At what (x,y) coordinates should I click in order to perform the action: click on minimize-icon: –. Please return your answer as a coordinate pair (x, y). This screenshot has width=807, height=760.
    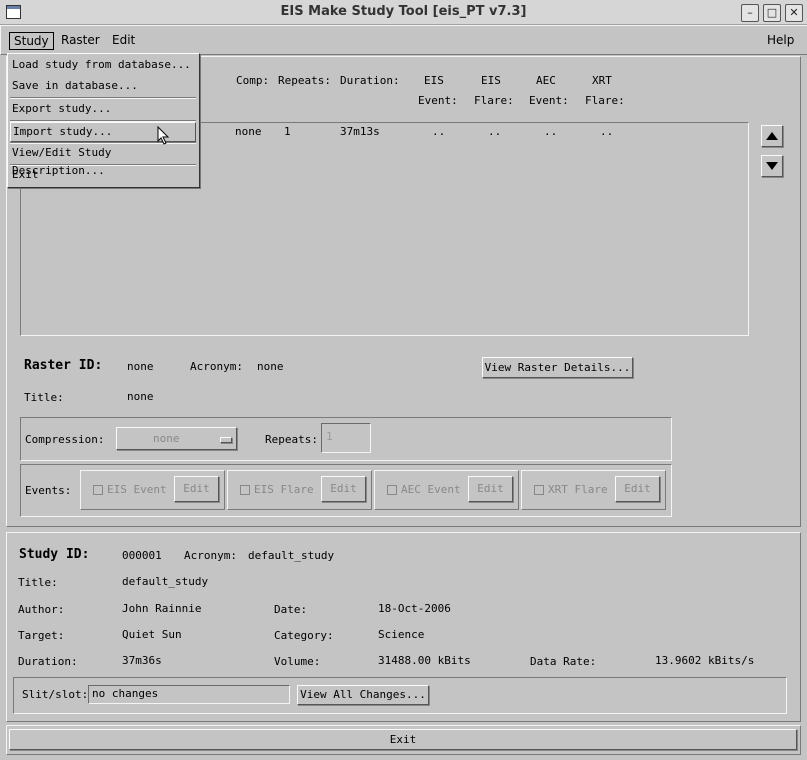
    Looking at the image, I should click on (750, 13).